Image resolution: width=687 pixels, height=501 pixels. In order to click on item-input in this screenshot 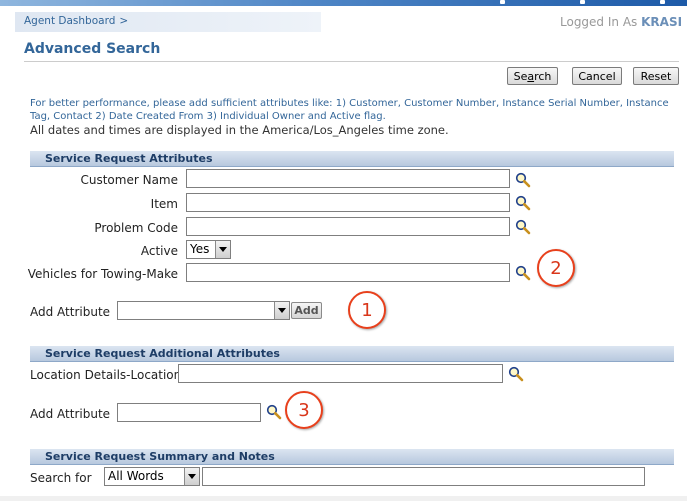, I will do `click(348, 202)`.